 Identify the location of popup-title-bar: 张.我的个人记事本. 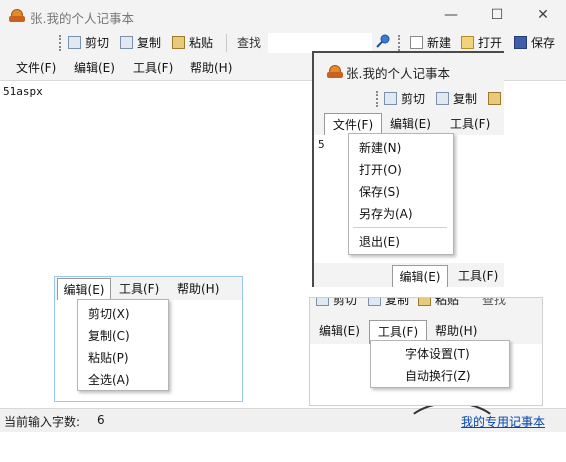
(409, 70).